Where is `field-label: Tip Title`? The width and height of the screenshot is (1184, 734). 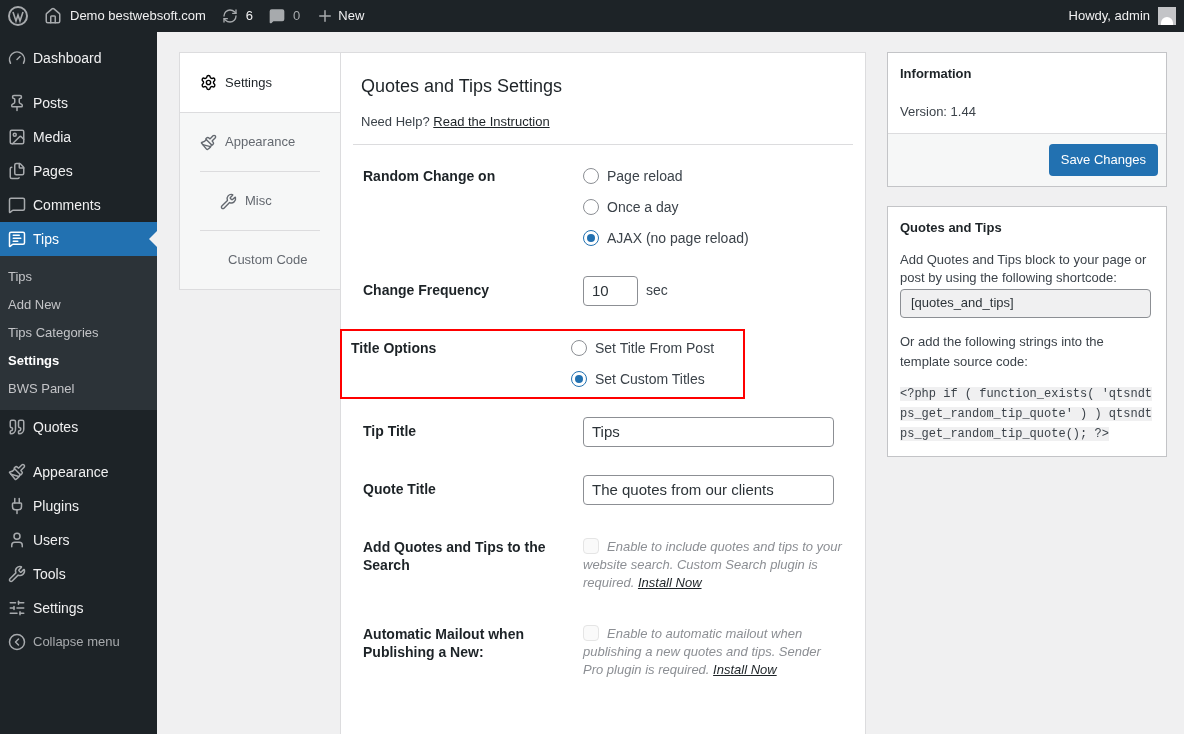
field-label: Tip Title is located at coordinates (390, 431).